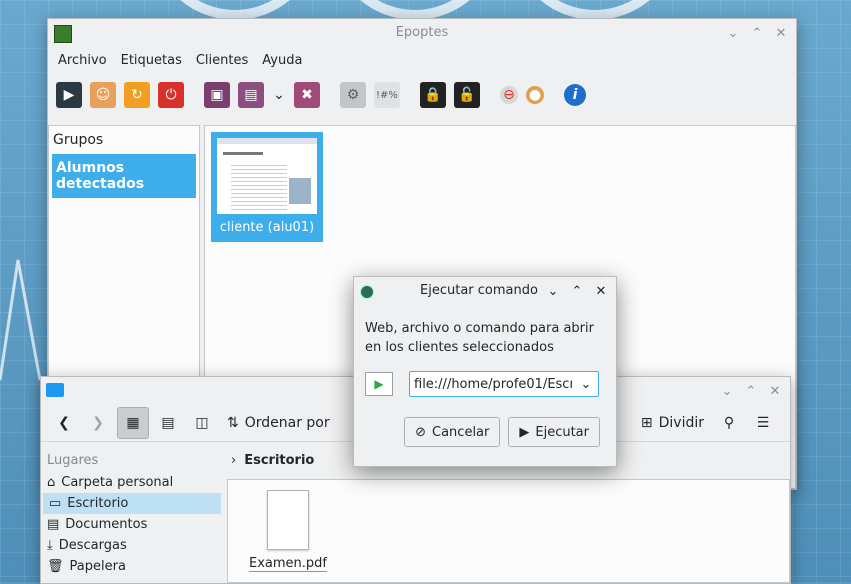  What do you see at coordinates (267, 176) in the screenshot?
I see `client-screen-thumbnail` at bounding box center [267, 176].